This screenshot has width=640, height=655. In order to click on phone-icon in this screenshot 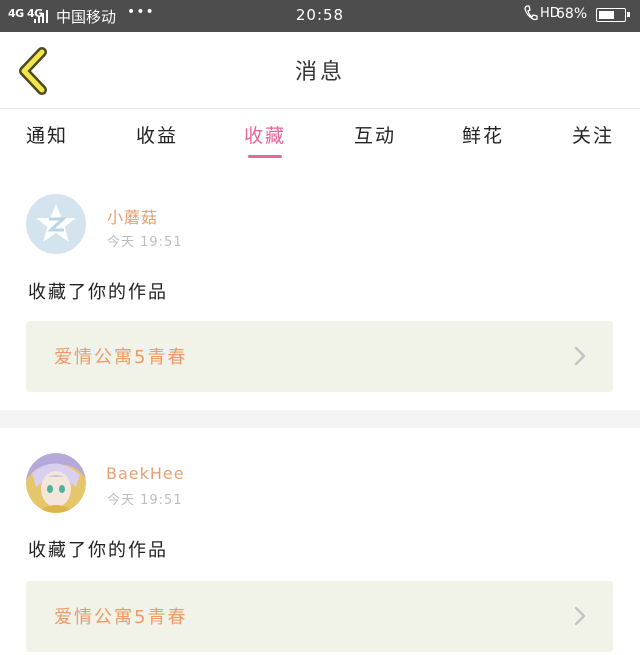, I will do `click(531, 13)`.